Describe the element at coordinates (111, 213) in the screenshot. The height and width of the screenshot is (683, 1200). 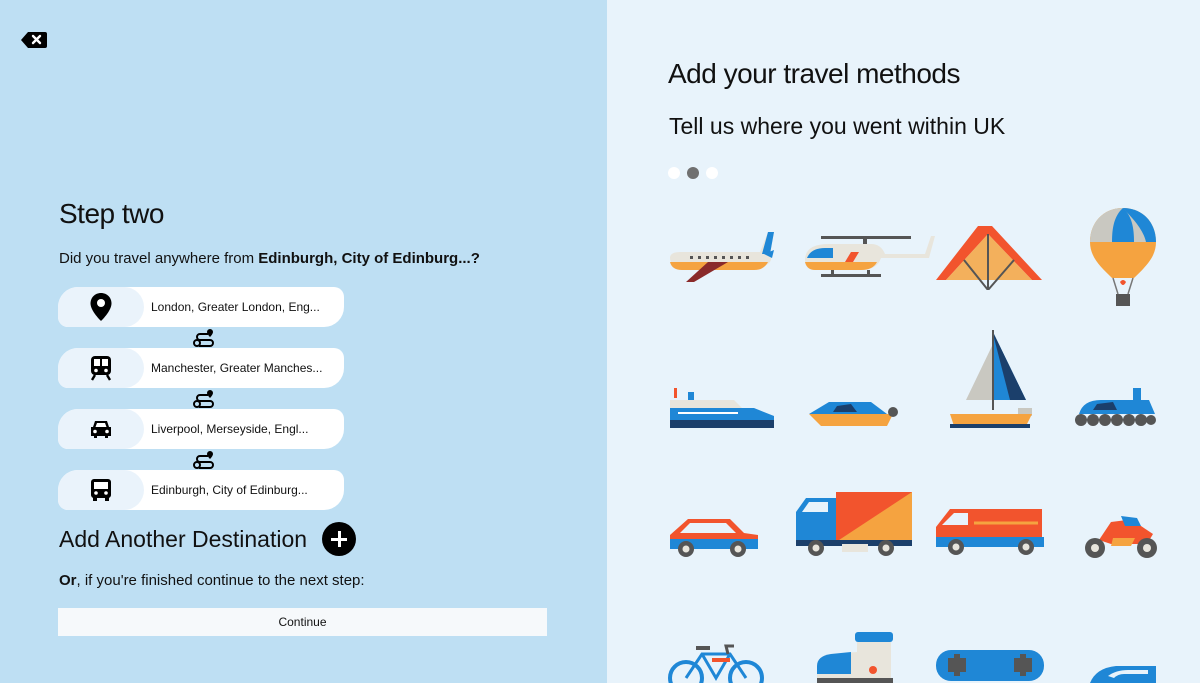
I see `step-title: Step two` at that location.